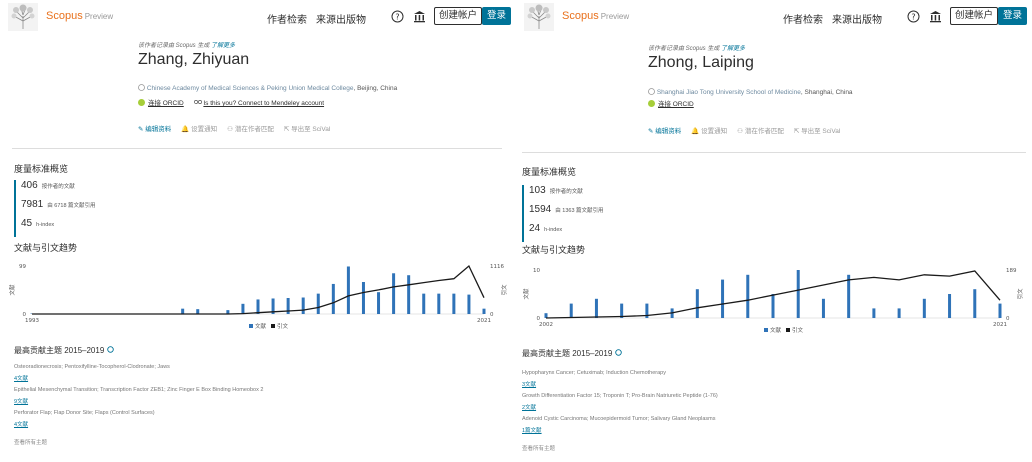 The height and width of the screenshot is (462, 1032). Describe the element at coordinates (566, 194) in the screenshot. I see `metric-item: 103 按作者的文献` at that location.